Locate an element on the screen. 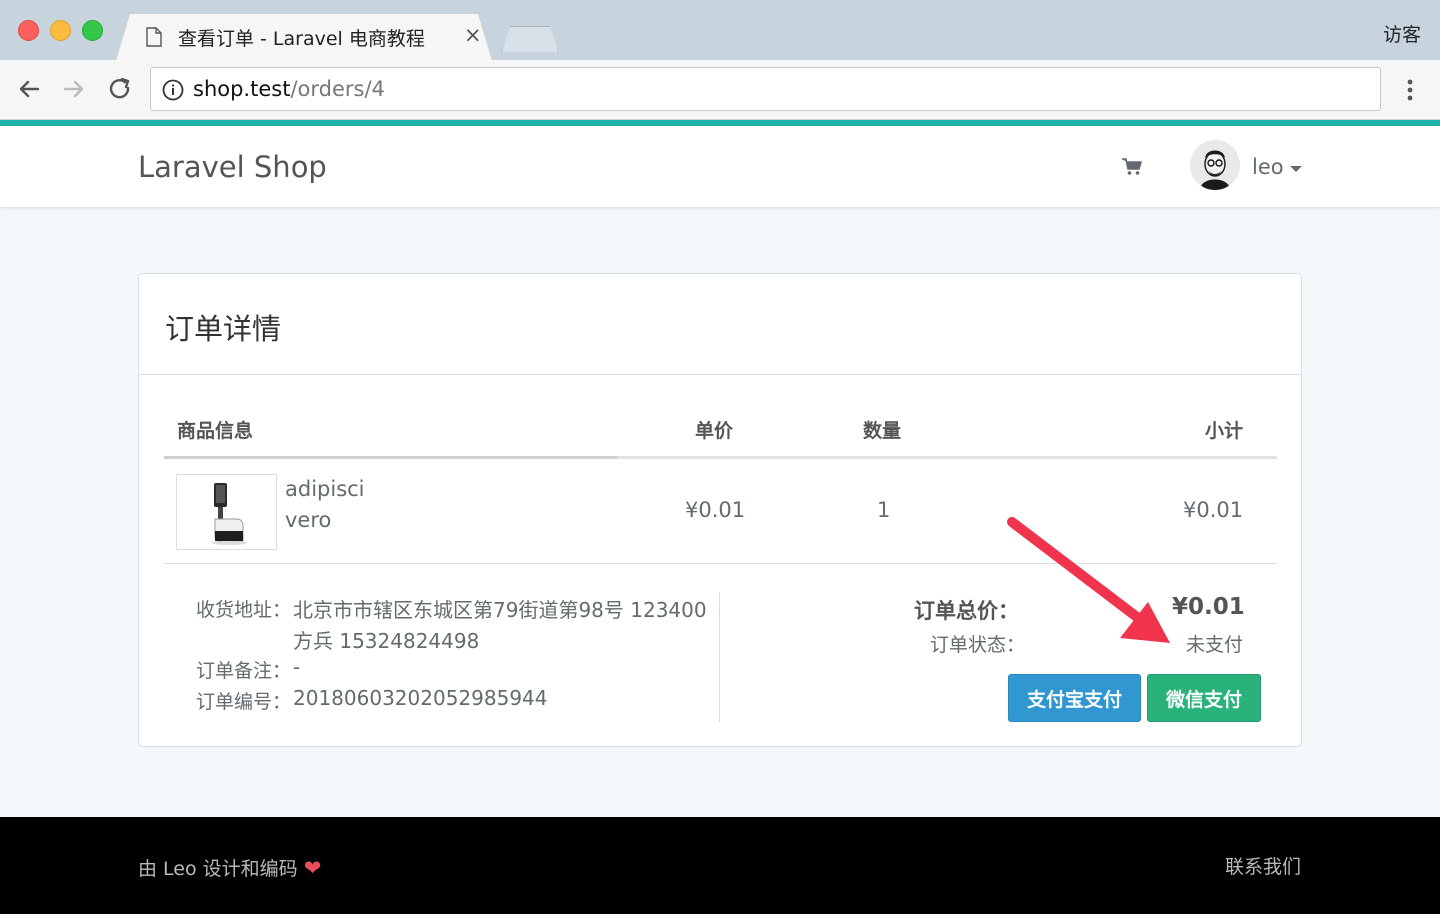 The height and width of the screenshot is (914, 1440). product-thumbnail is located at coordinates (226, 512).